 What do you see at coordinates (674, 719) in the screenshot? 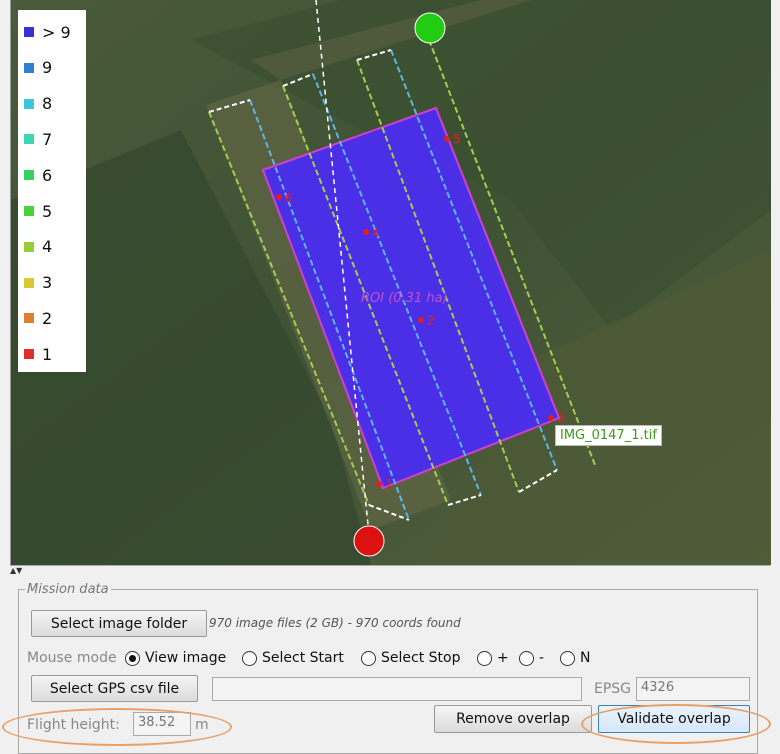
I see `validate-overlap-button: Validate overlap` at bounding box center [674, 719].